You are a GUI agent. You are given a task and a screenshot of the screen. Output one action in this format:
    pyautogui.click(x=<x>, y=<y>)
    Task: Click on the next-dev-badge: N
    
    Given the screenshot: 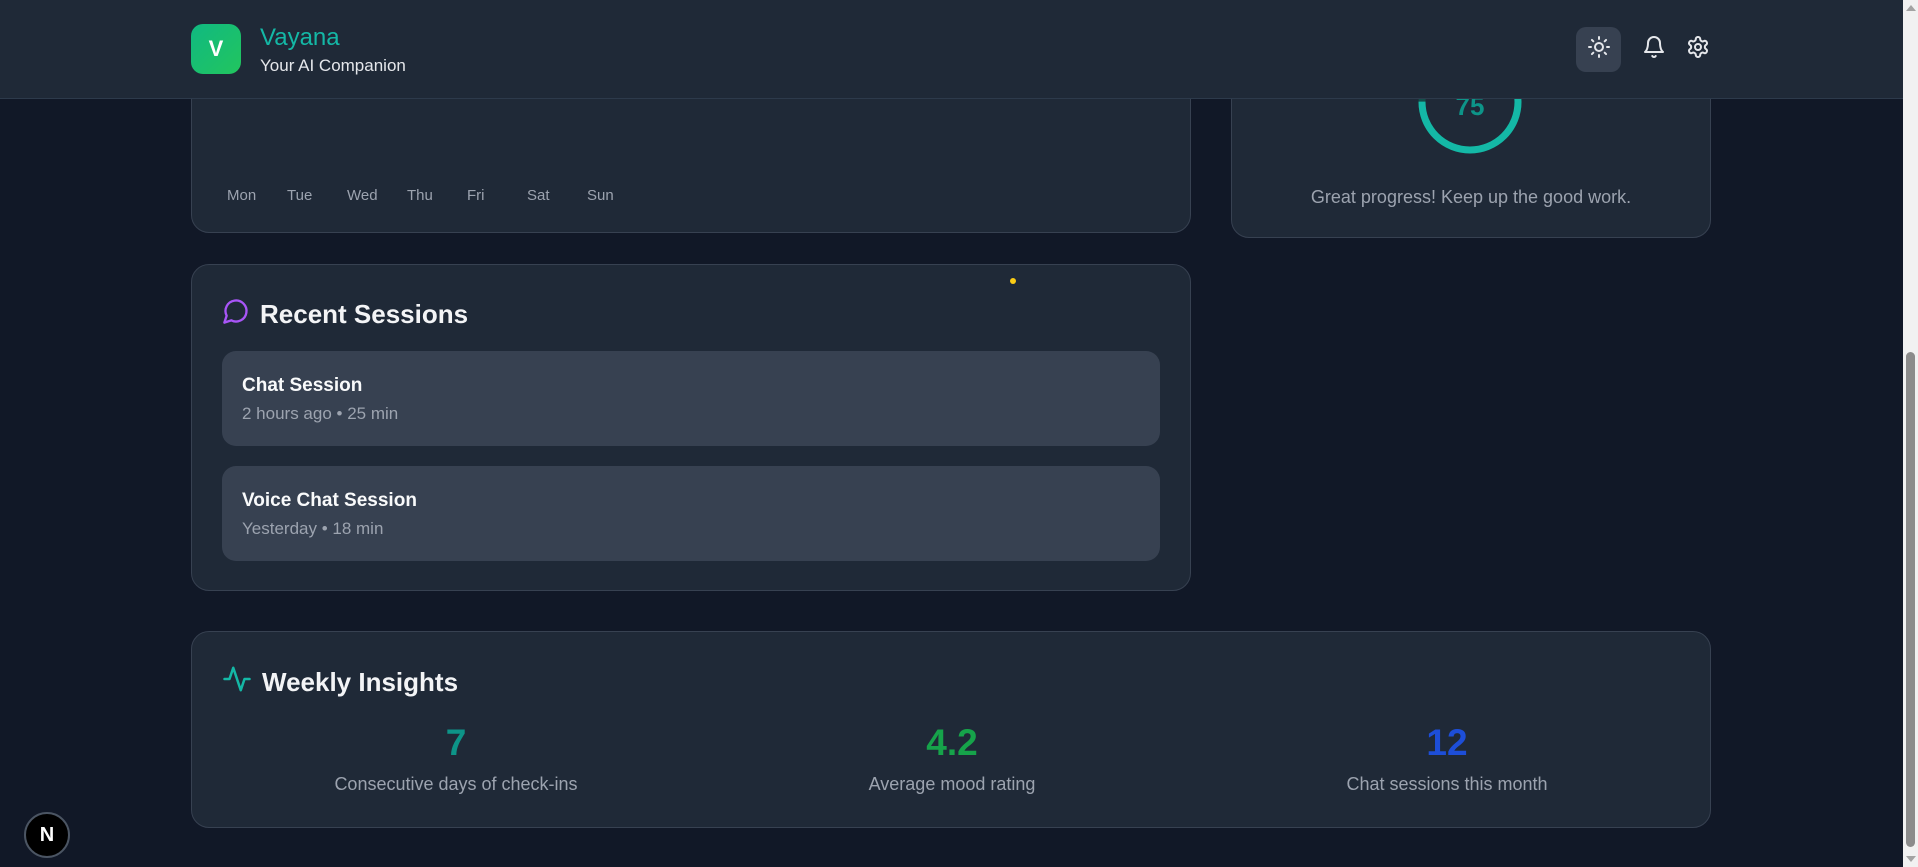 What is the action you would take?
    pyautogui.click(x=47, y=835)
    